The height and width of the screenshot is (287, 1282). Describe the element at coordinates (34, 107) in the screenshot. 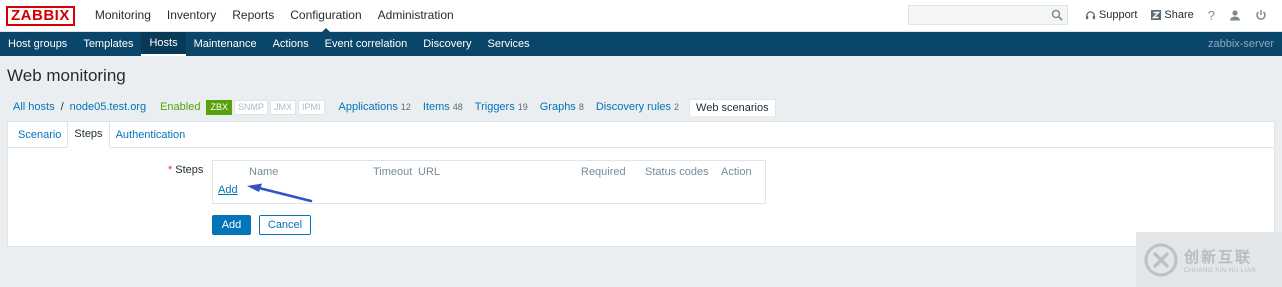

I see `all-hosts-link: All hosts` at that location.